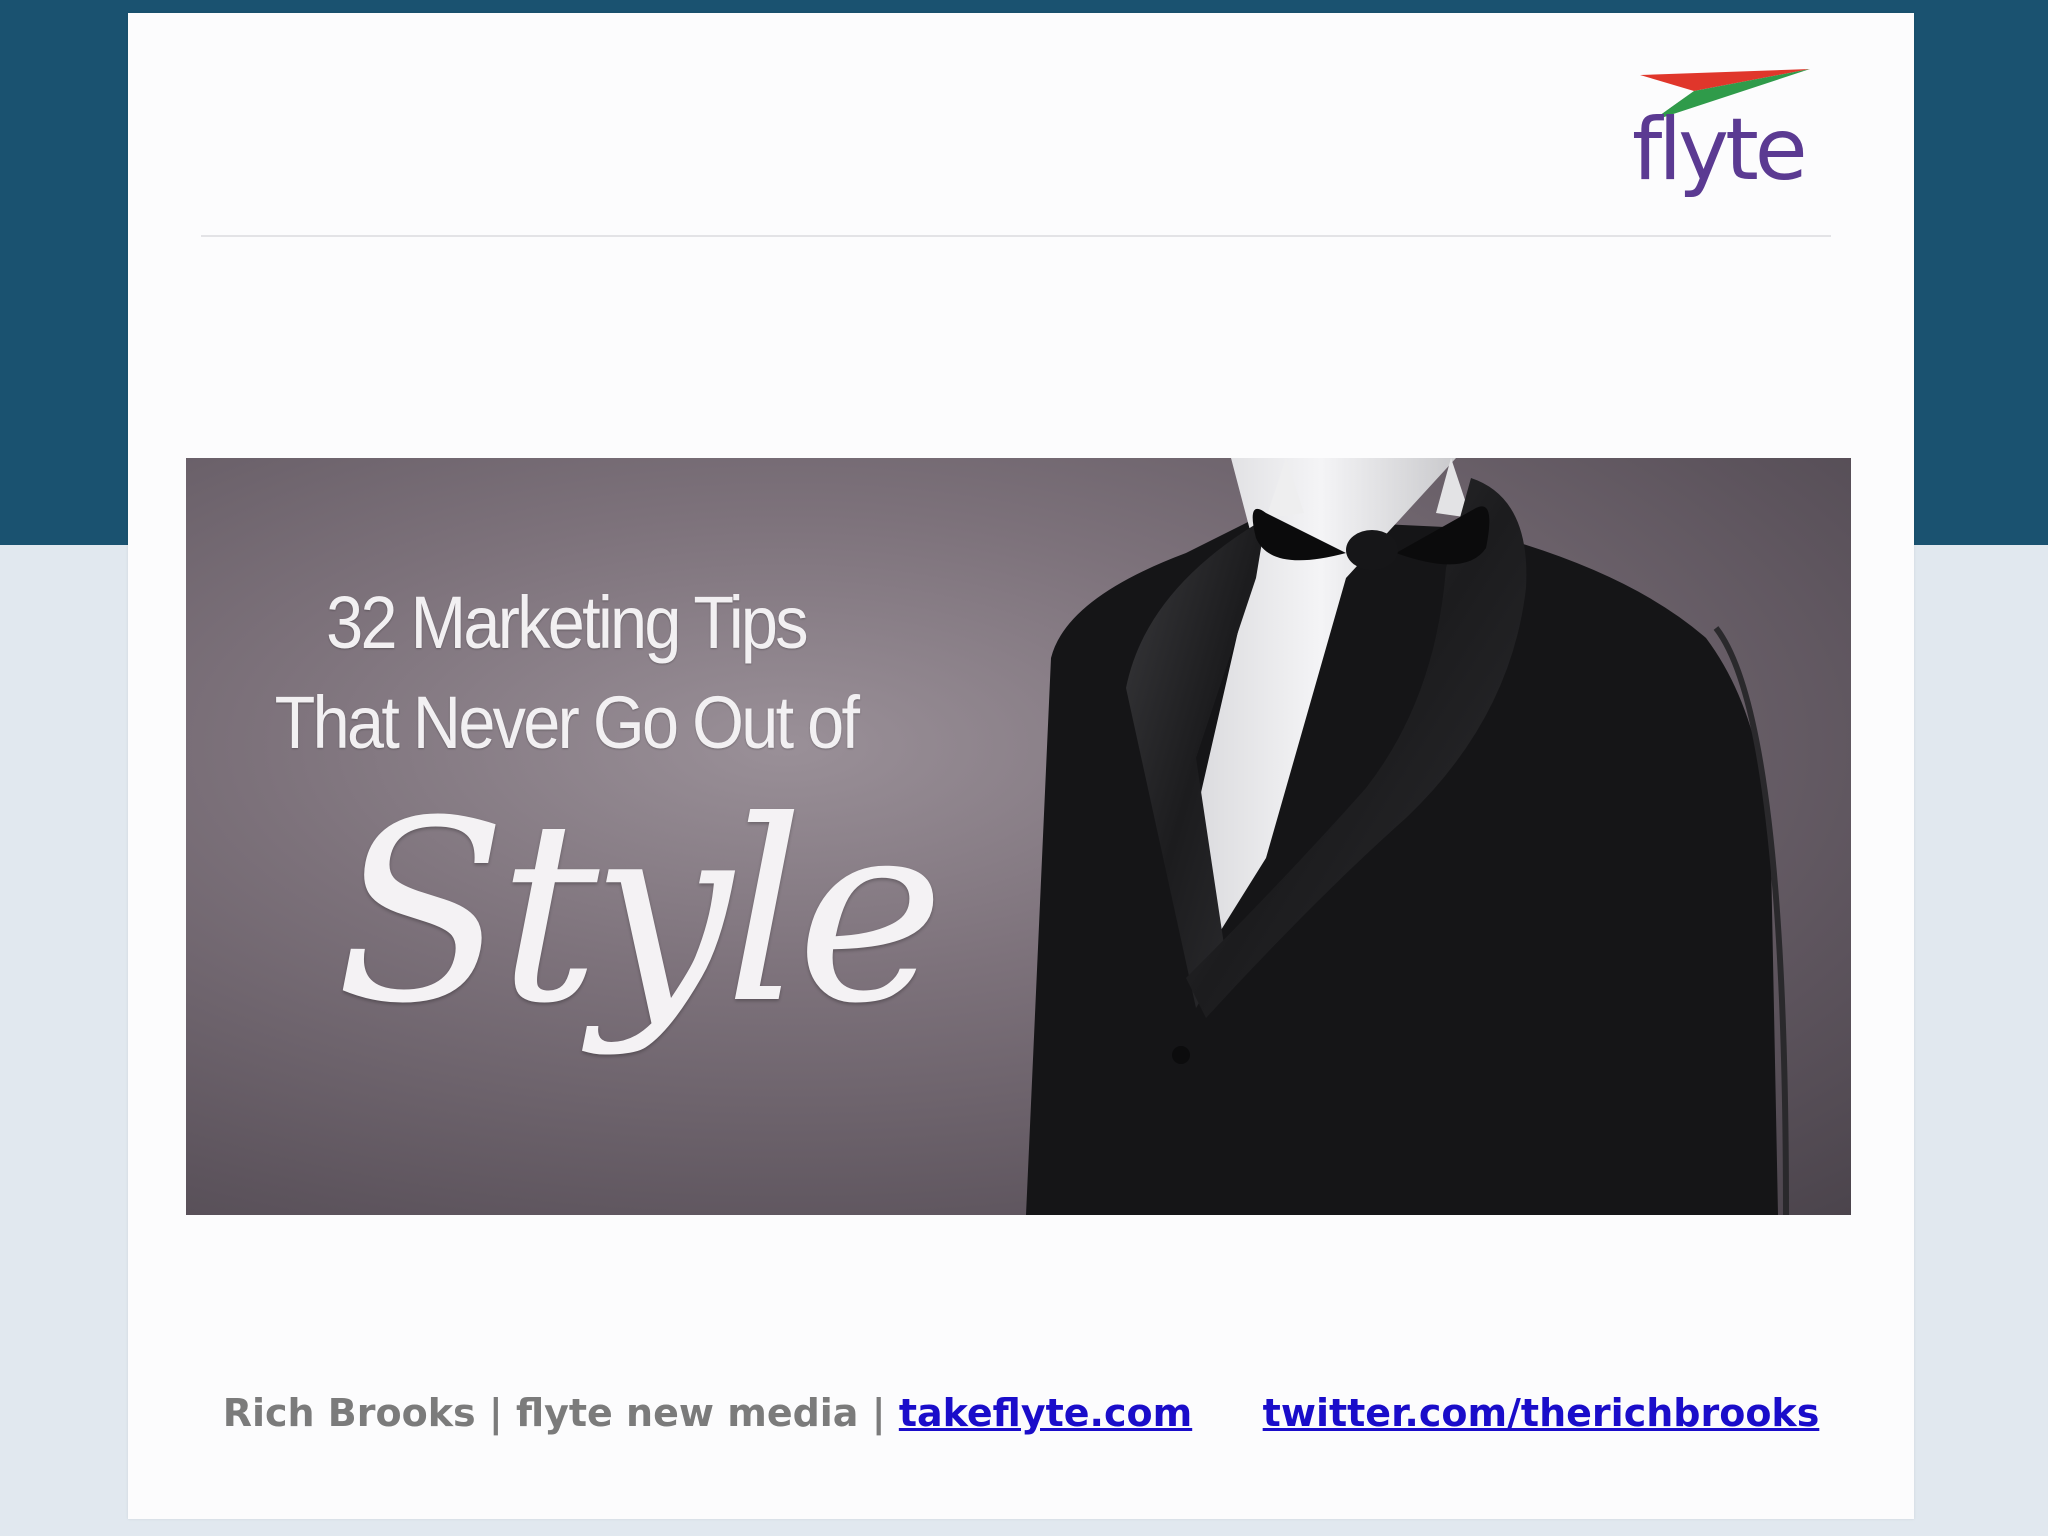  Describe the element at coordinates (349, 1413) in the screenshot. I see `author-name: Rich Brooks` at that location.